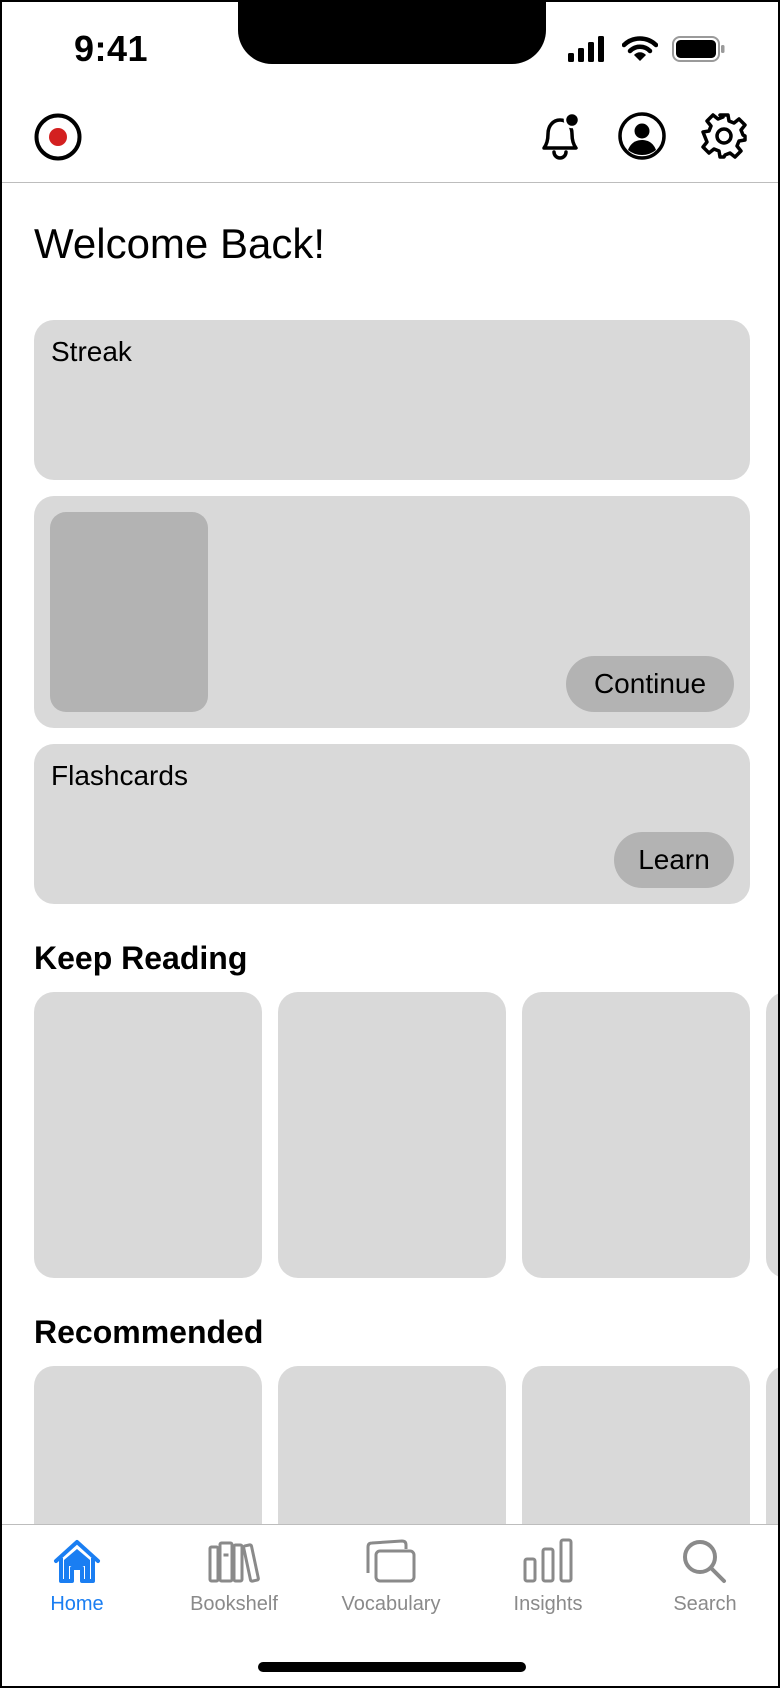 The image size is (780, 1688). I want to click on battery-icon, so click(698, 49).